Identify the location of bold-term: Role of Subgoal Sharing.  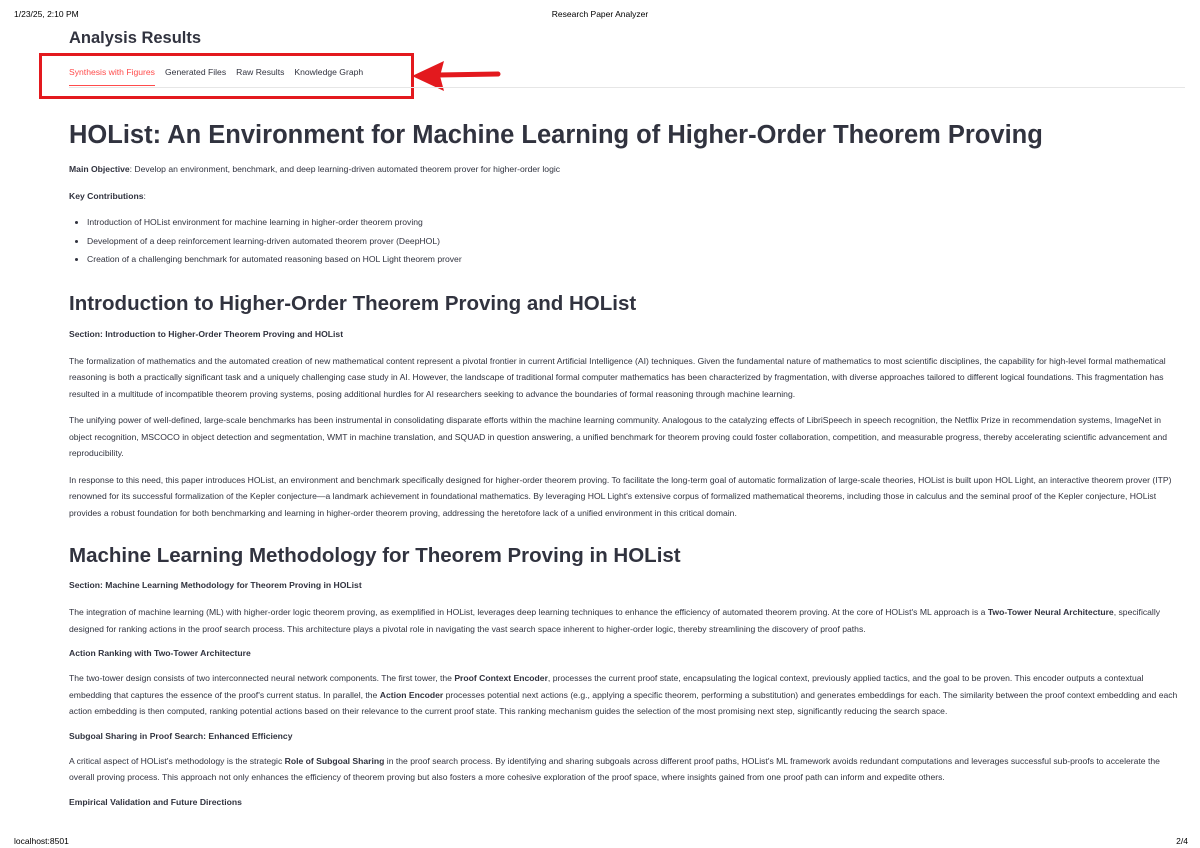
(334, 760).